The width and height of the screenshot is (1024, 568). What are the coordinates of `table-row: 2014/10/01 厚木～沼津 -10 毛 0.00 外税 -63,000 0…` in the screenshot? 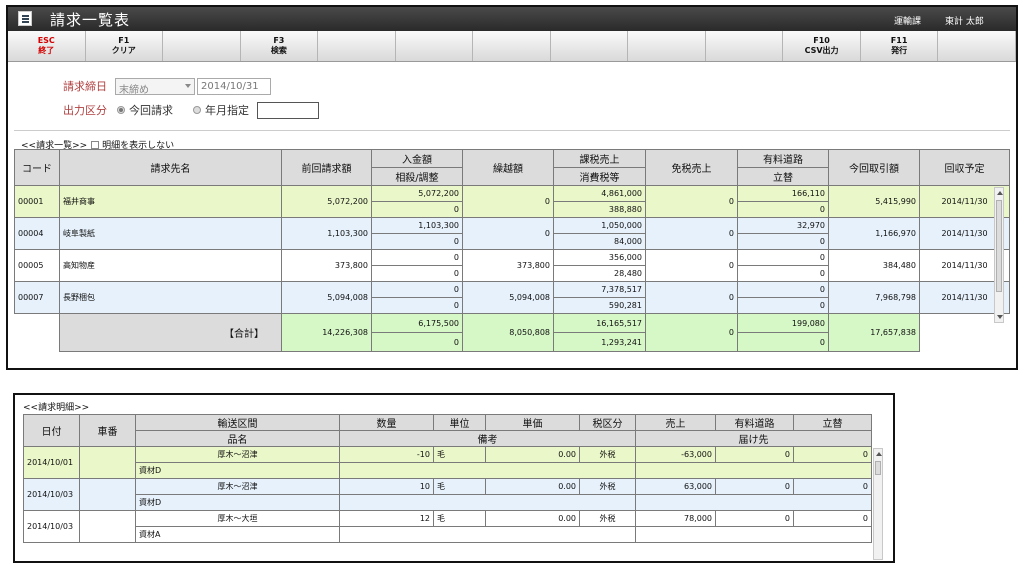 It's located at (447, 462).